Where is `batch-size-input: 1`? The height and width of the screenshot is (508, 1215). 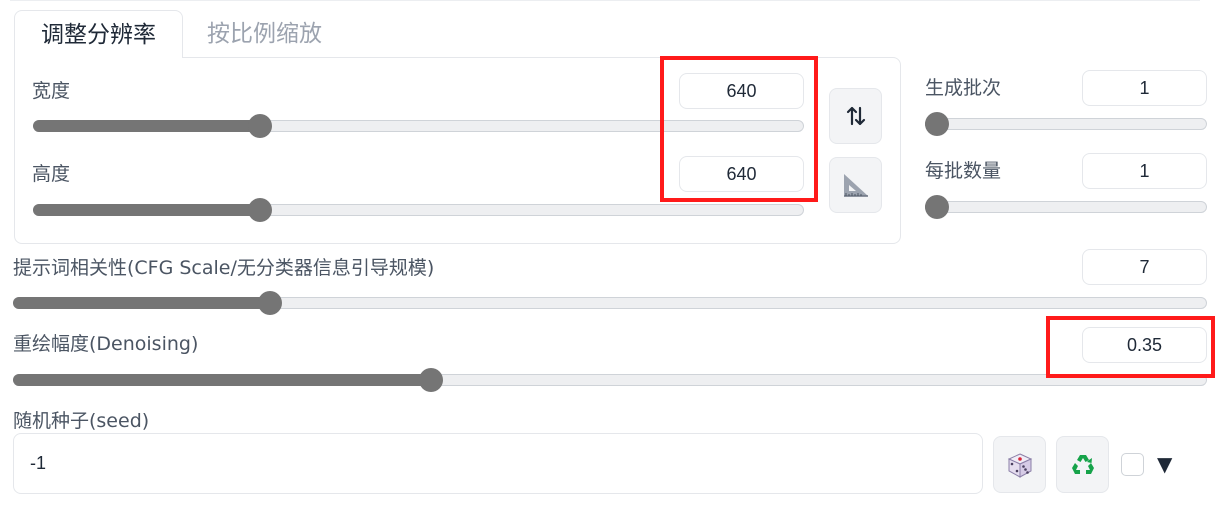
batch-size-input: 1 is located at coordinates (1144, 171).